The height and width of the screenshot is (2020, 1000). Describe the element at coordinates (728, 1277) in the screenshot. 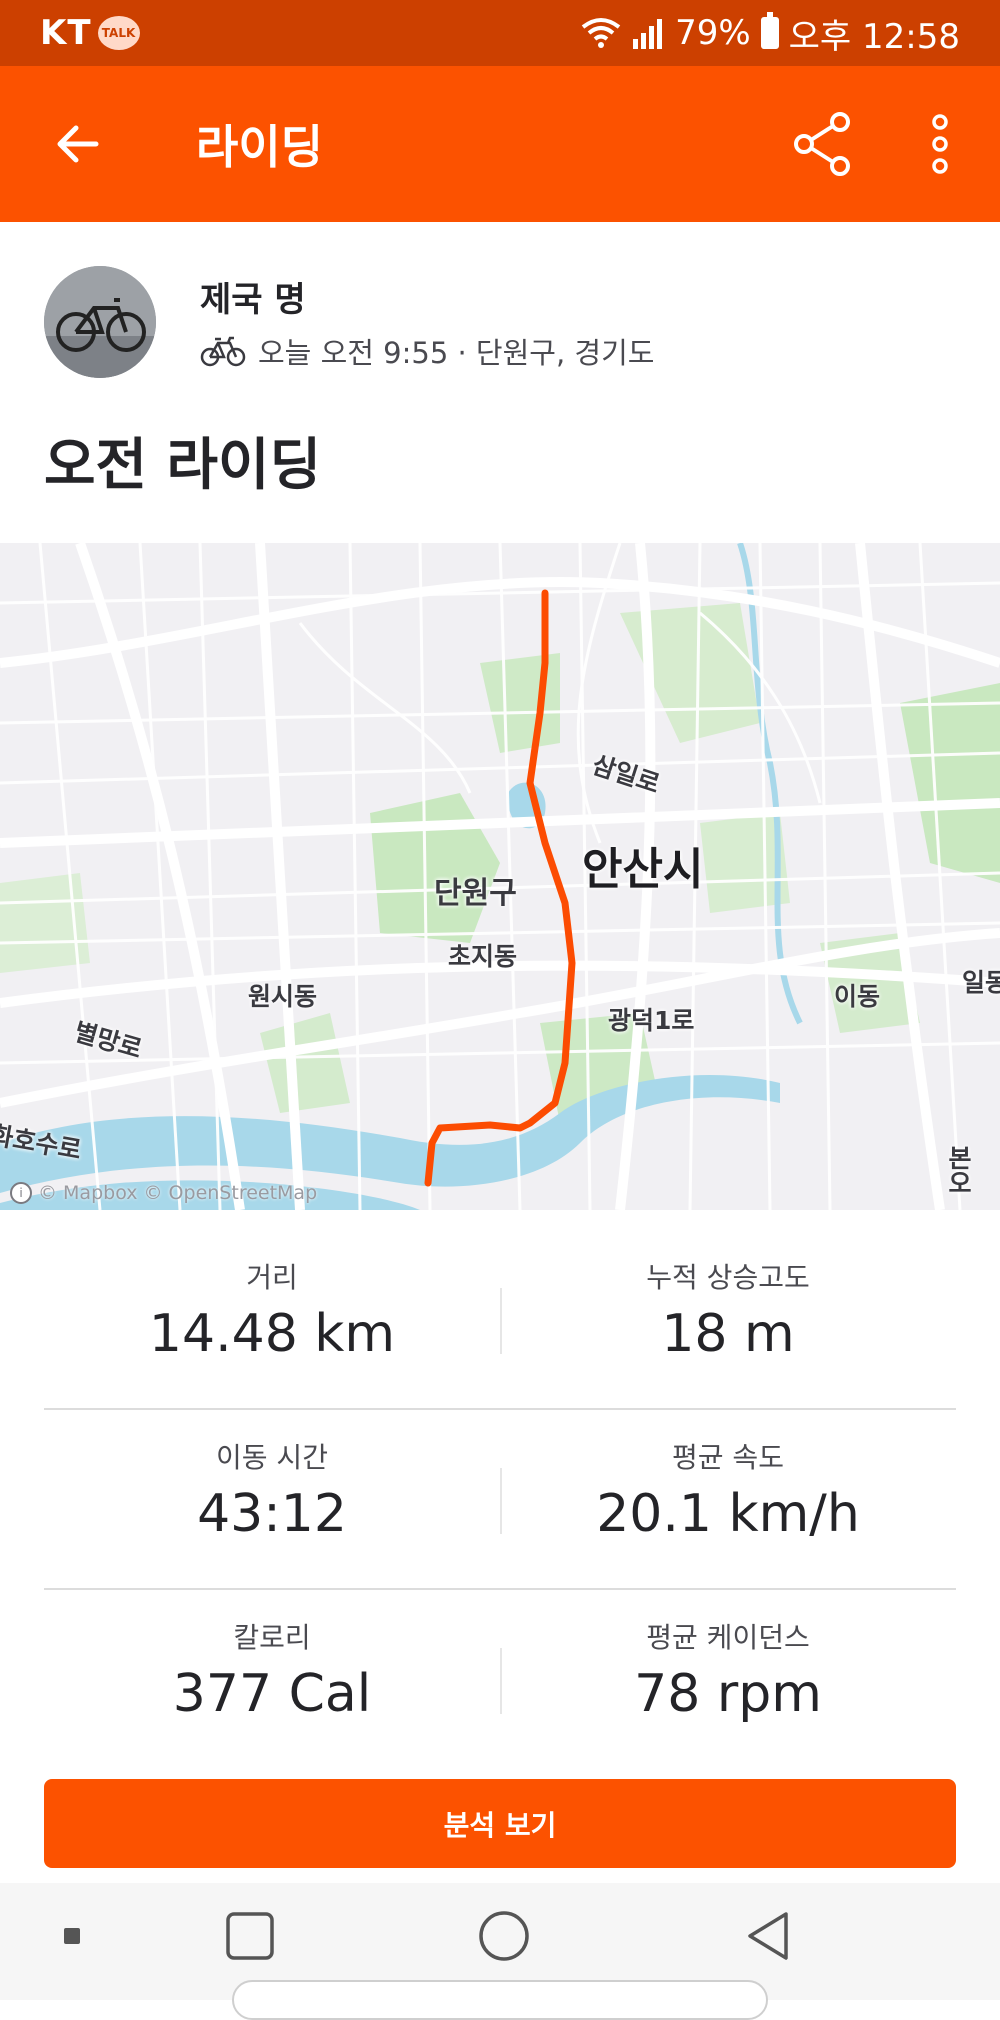

I see `stat-label: 누적 상승고도` at that location.